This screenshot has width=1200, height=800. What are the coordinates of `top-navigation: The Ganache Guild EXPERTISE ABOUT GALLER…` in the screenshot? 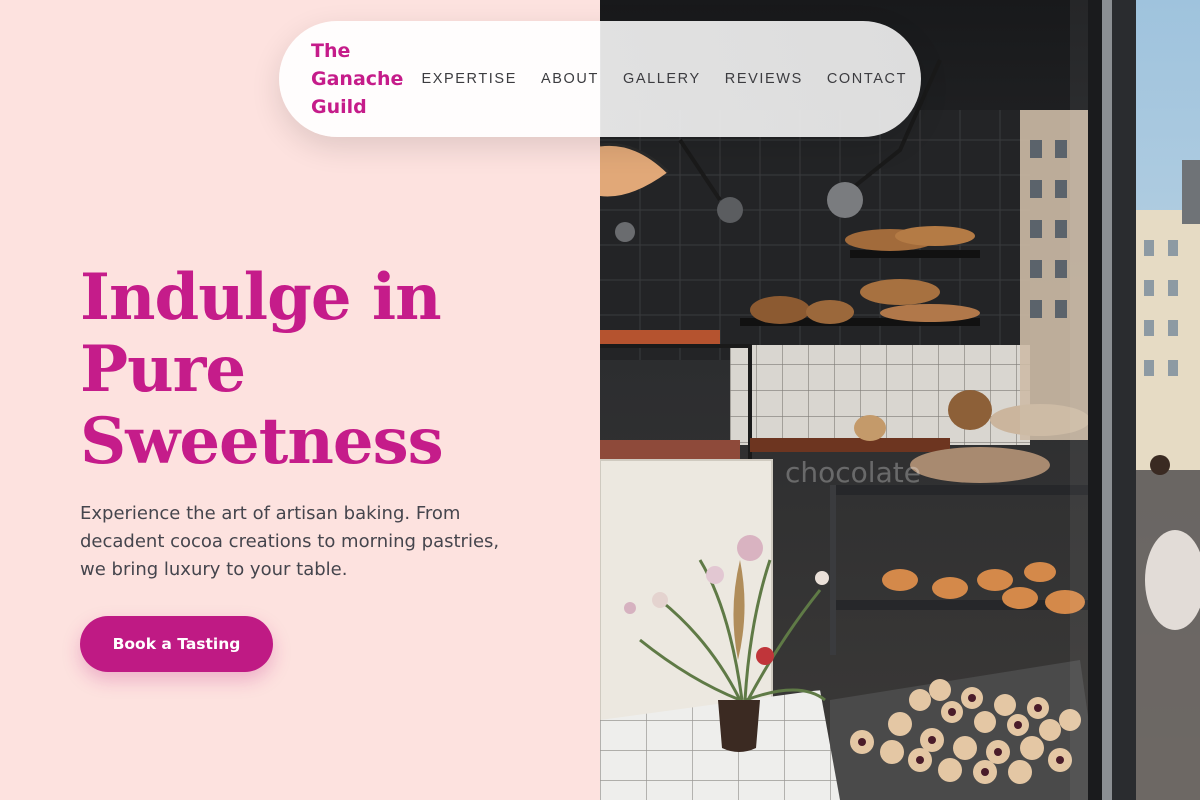 It's located at (600, 79).